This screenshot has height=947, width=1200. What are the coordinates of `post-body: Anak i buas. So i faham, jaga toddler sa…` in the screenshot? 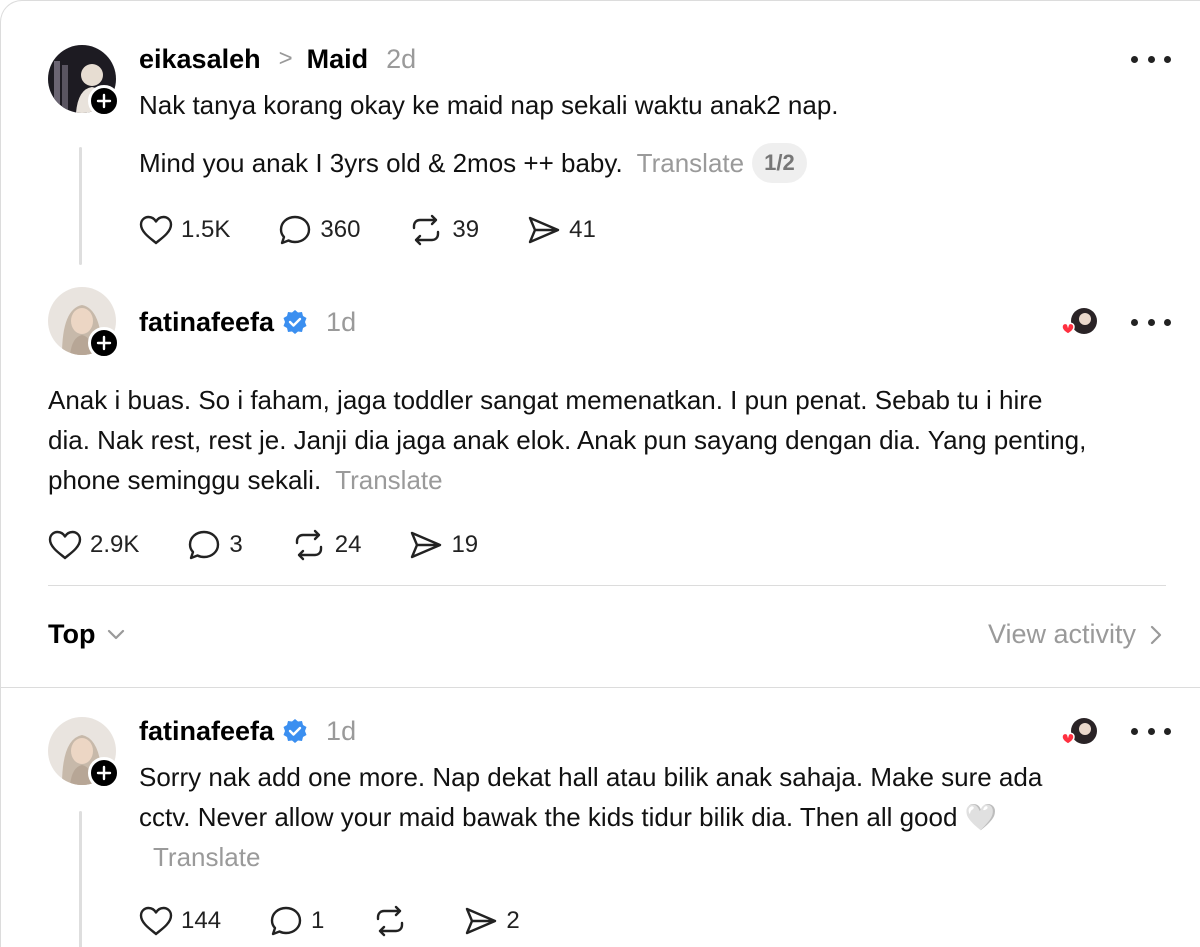 It's located at (567, 440).